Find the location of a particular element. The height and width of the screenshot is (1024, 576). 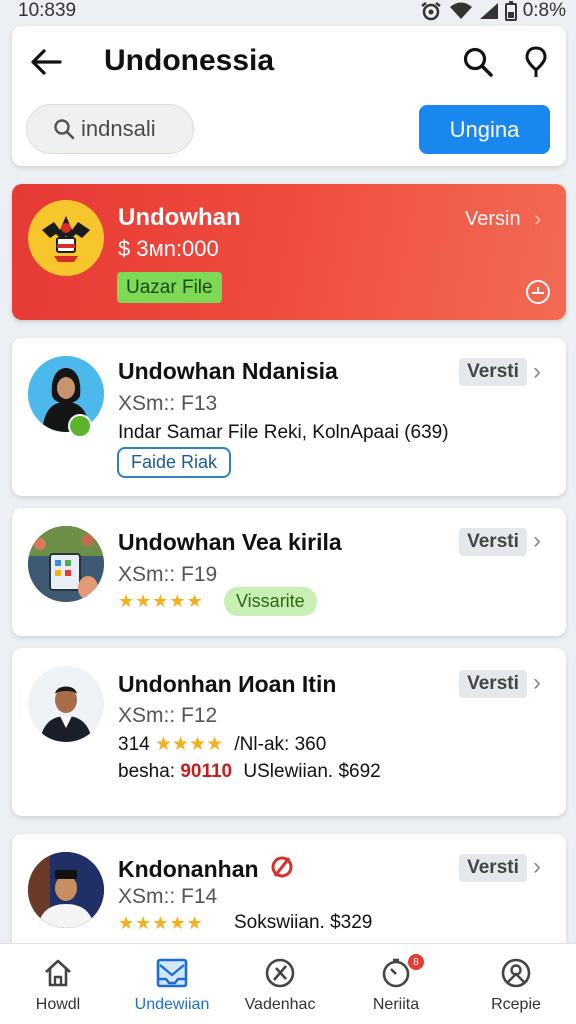

item-rating-line: 314 ★★★★ /Nl-ak: 360 is located at coordinates (222, 744).